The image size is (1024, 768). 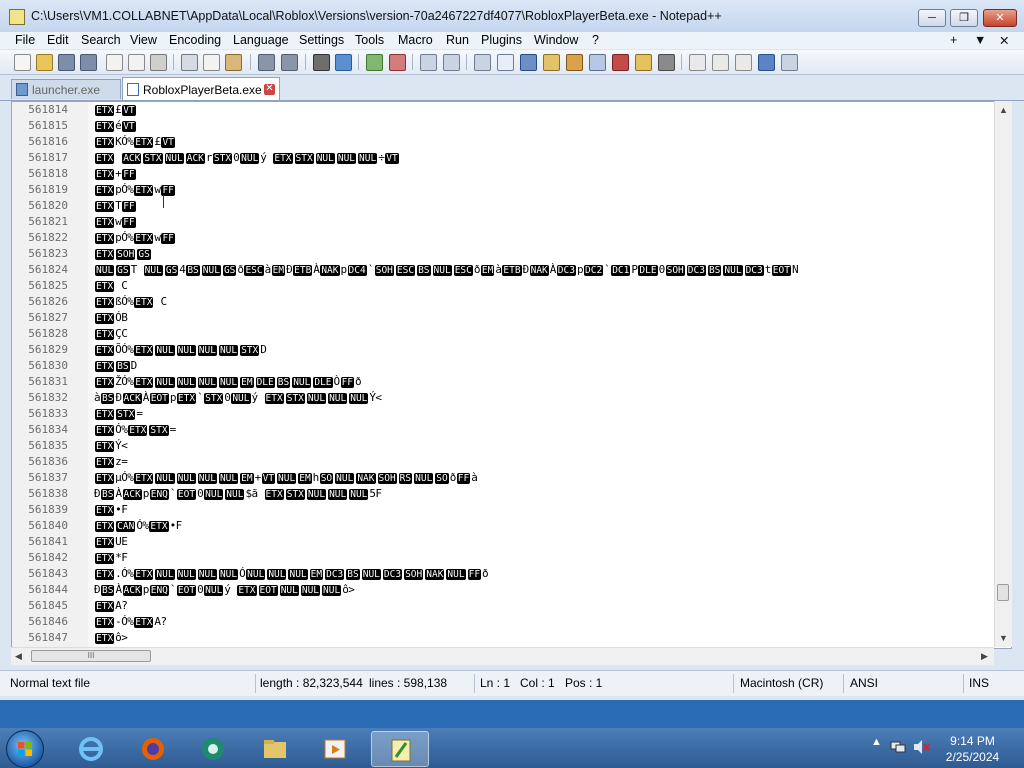 What do you see at coordinates (211, 62) in the screenshot?
I see `copy-icon` at bounding box center [211, 62].